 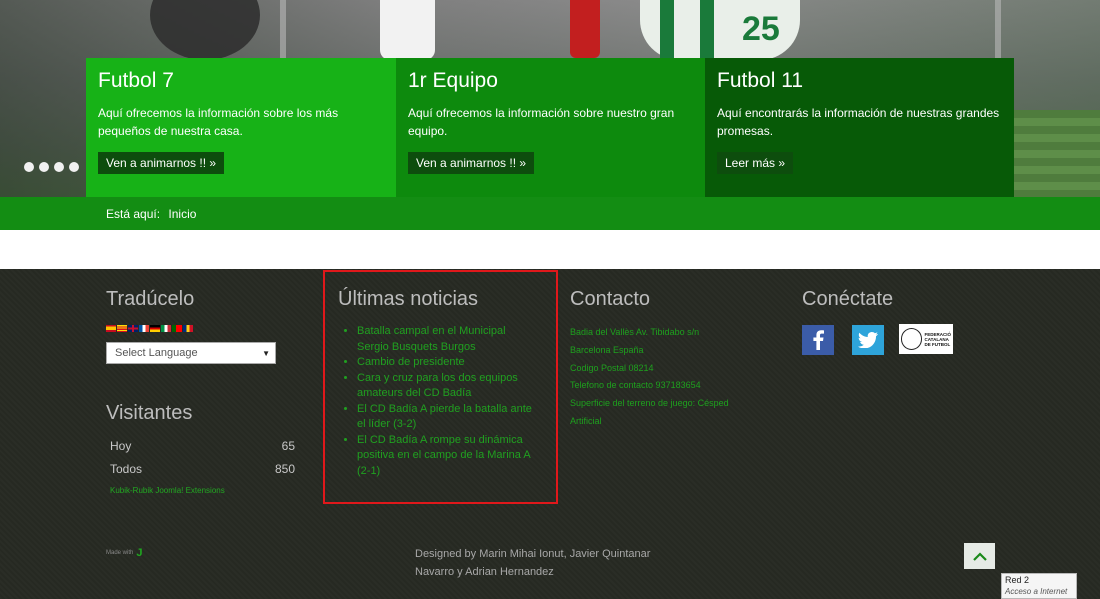 I want to click on network-status-tooltip: Red 2 Acceso a Internet, so click(x=1039, y=586).